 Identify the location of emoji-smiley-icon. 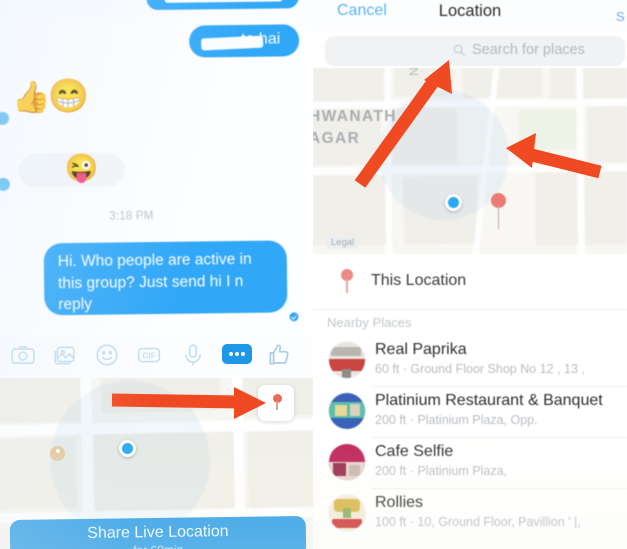
(107, 355).